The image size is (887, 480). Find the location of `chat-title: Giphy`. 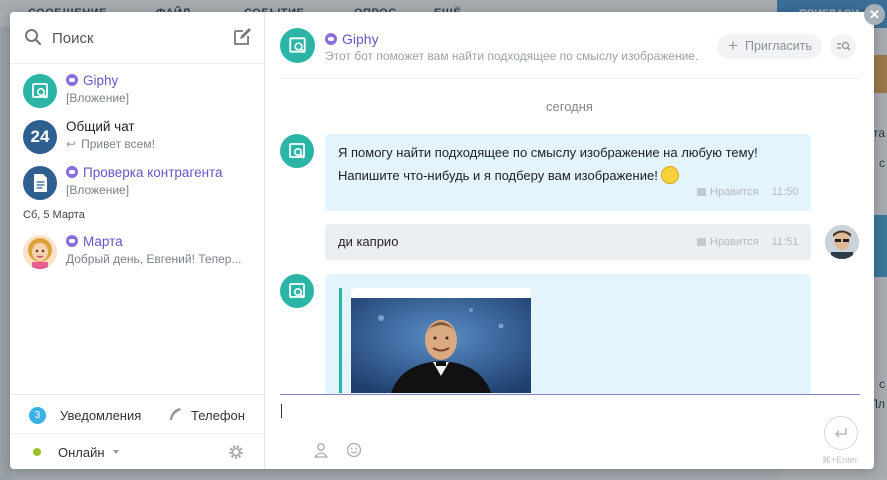

chat-title: Giphy is located at coordinates (352, 39).